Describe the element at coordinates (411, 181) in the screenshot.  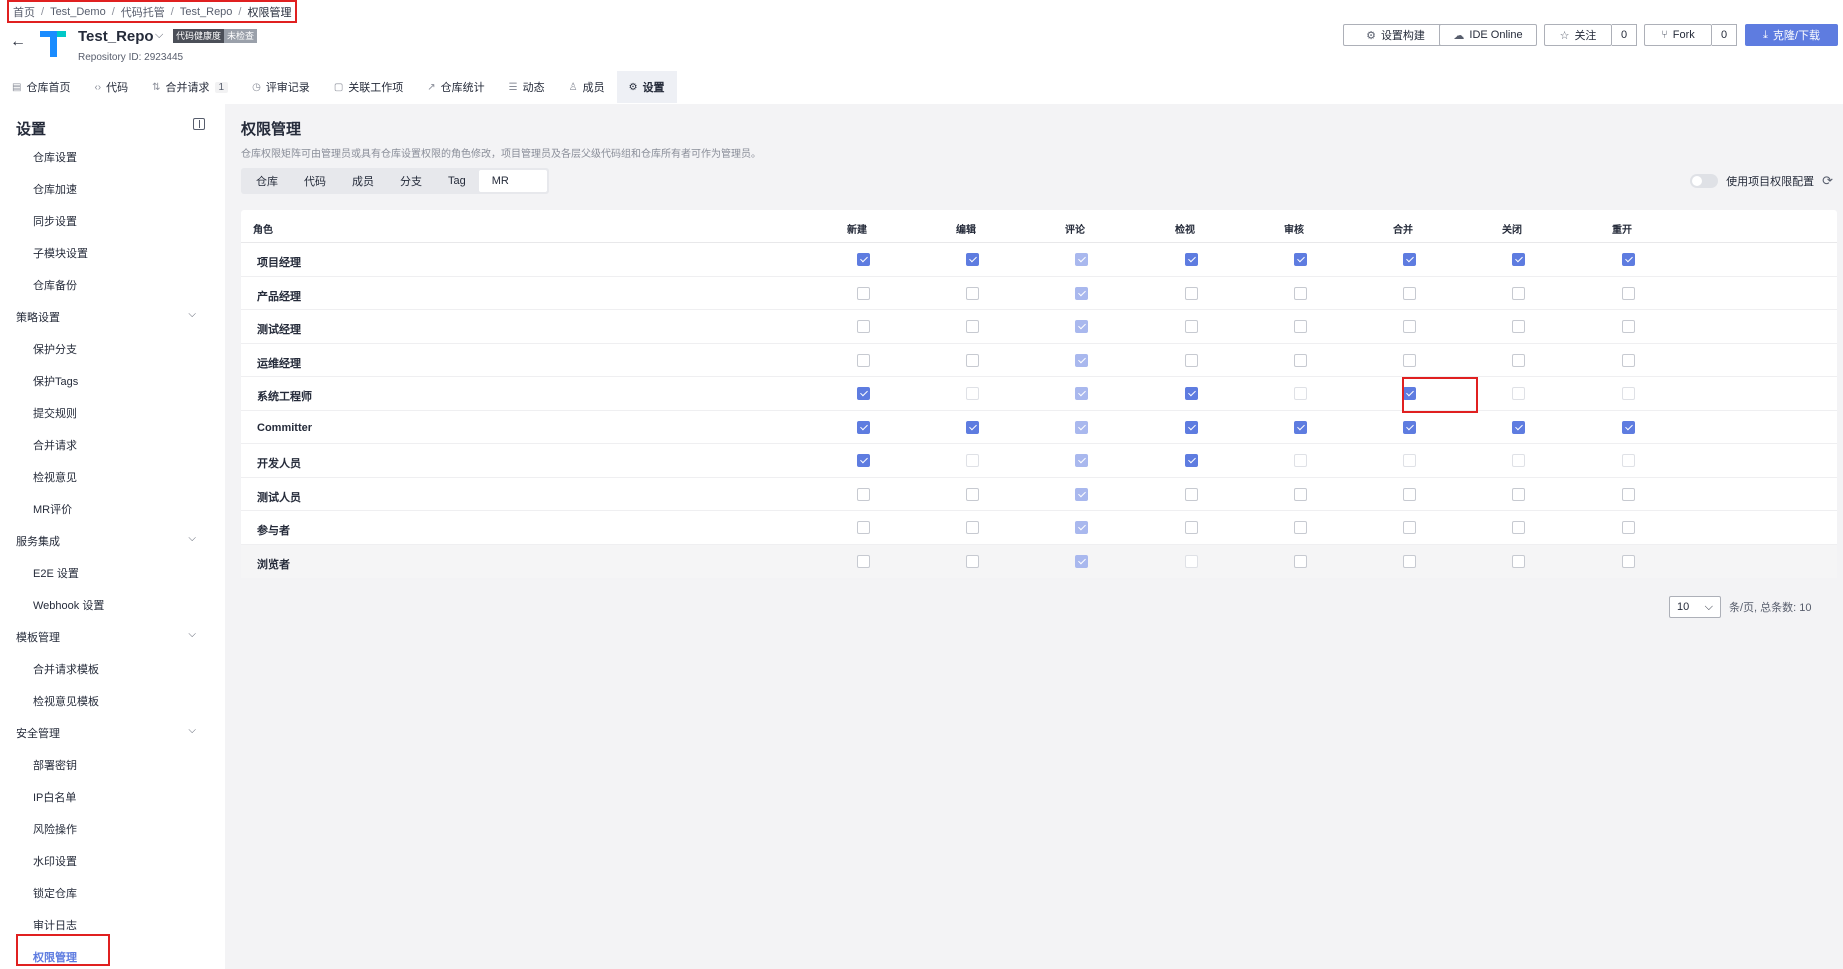
I see `perm-tab: 分支` at that location.